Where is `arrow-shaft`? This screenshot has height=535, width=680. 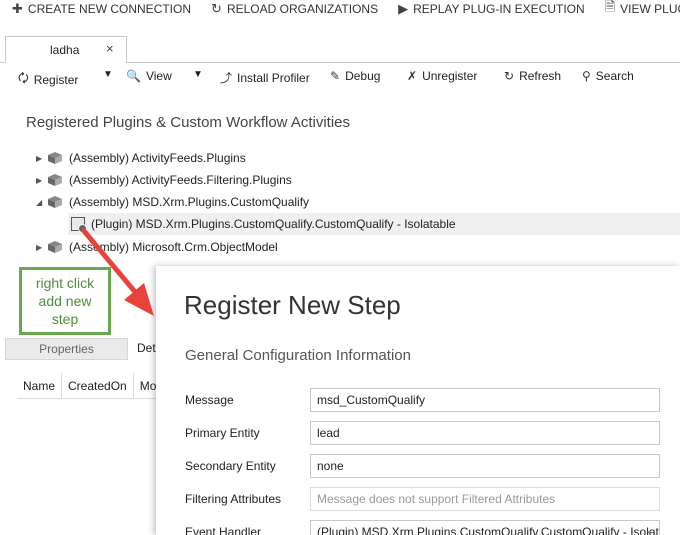
arrow-shaft is located at coordinates (110, 262).